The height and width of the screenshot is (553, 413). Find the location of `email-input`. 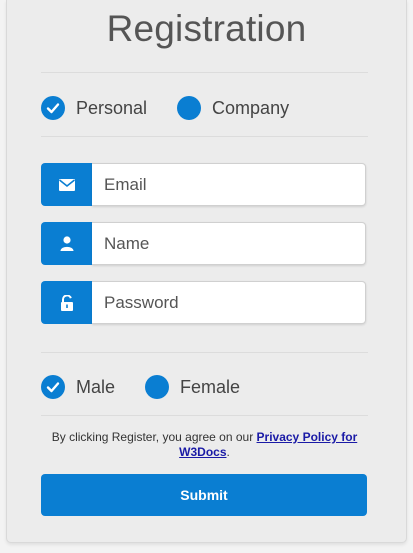

email-input is located at coordinates (229, 184).